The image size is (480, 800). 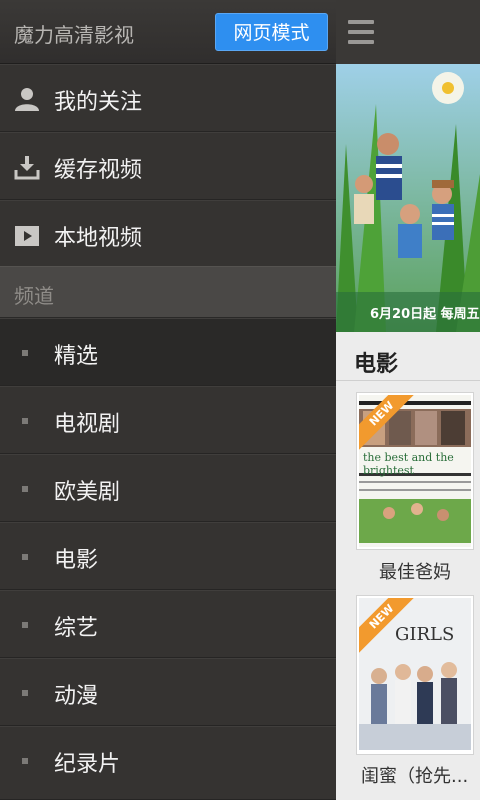 What do you see at coordinates (408, 32) in the screenshot?
I see `main-header` at bounding box center [408, 32].